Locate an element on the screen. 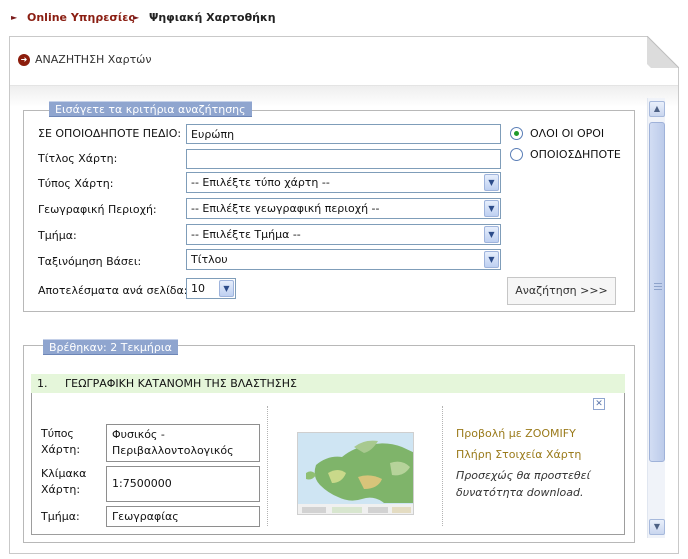 The image size is (688, 559). per-page-select: 10 ▼ is located at coordinates (211, 288).